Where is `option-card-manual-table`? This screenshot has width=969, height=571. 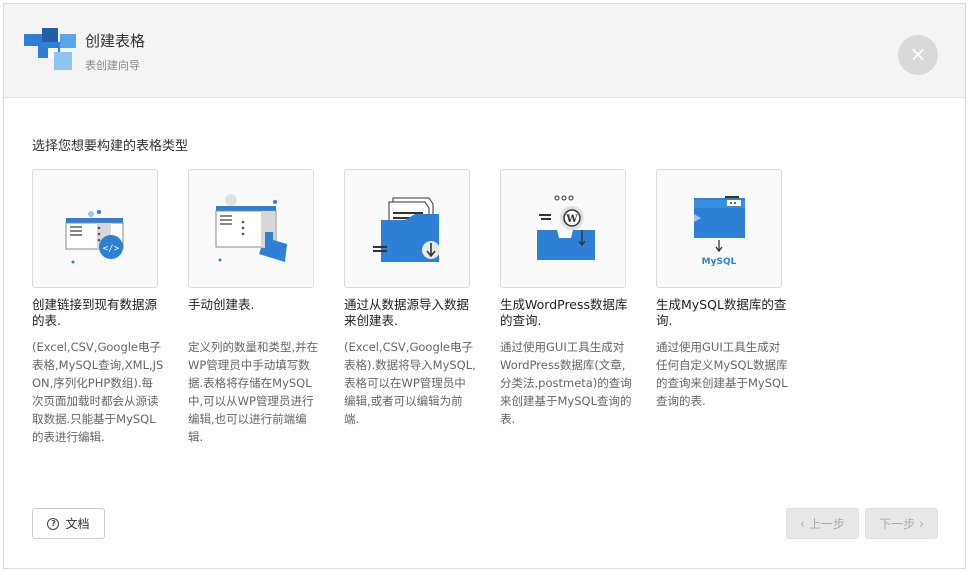 option-card-manual-table is located at coordinates (251, 228).